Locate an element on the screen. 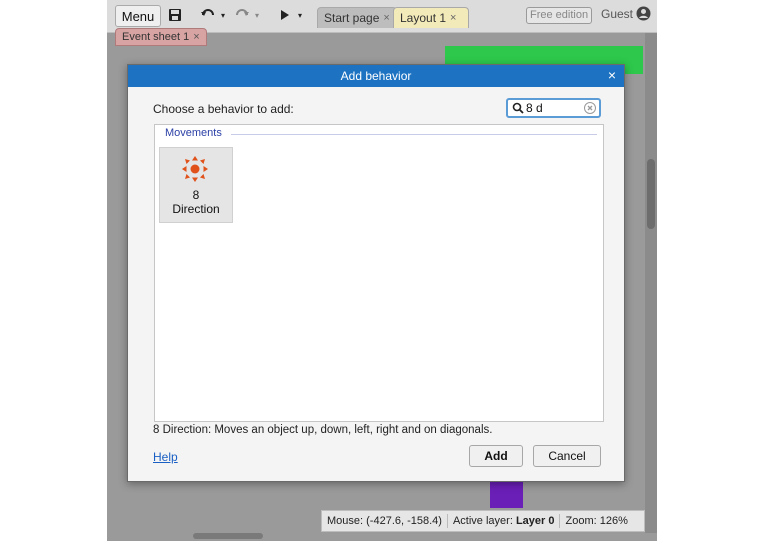 The height and width of the screenshot is (541, 763). scrollbar-thumb is located at coordinates (651, 194).